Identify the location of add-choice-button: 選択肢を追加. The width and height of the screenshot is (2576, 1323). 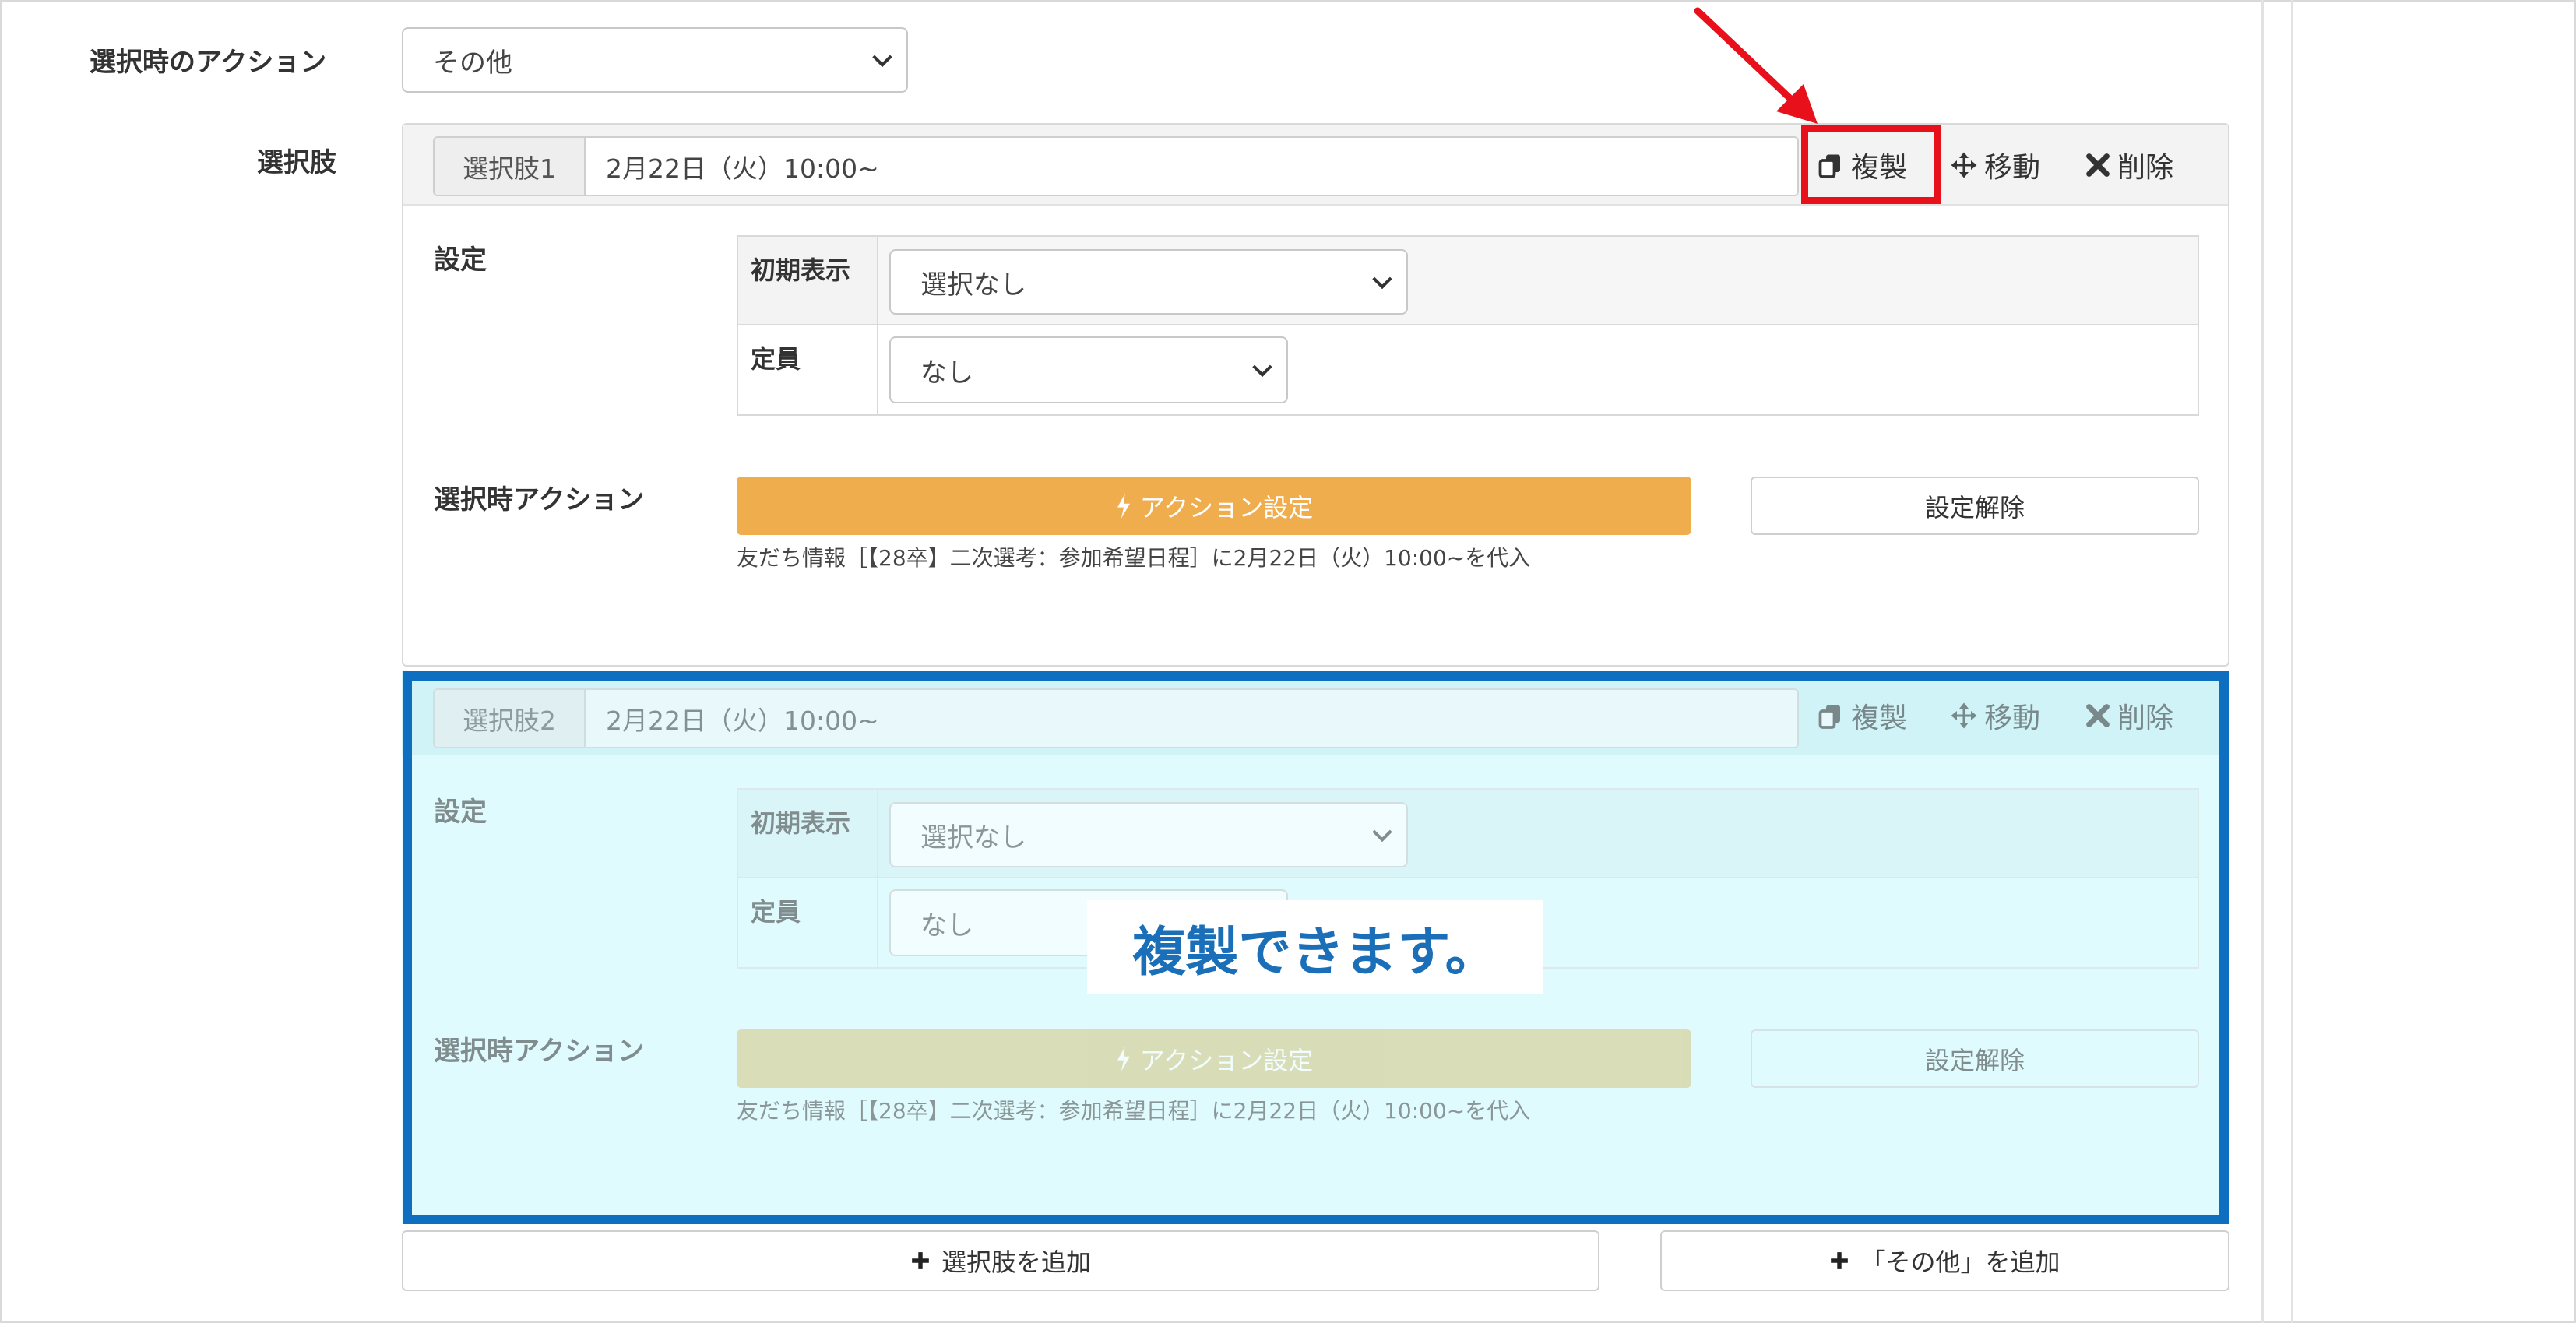
(1000, 1260).